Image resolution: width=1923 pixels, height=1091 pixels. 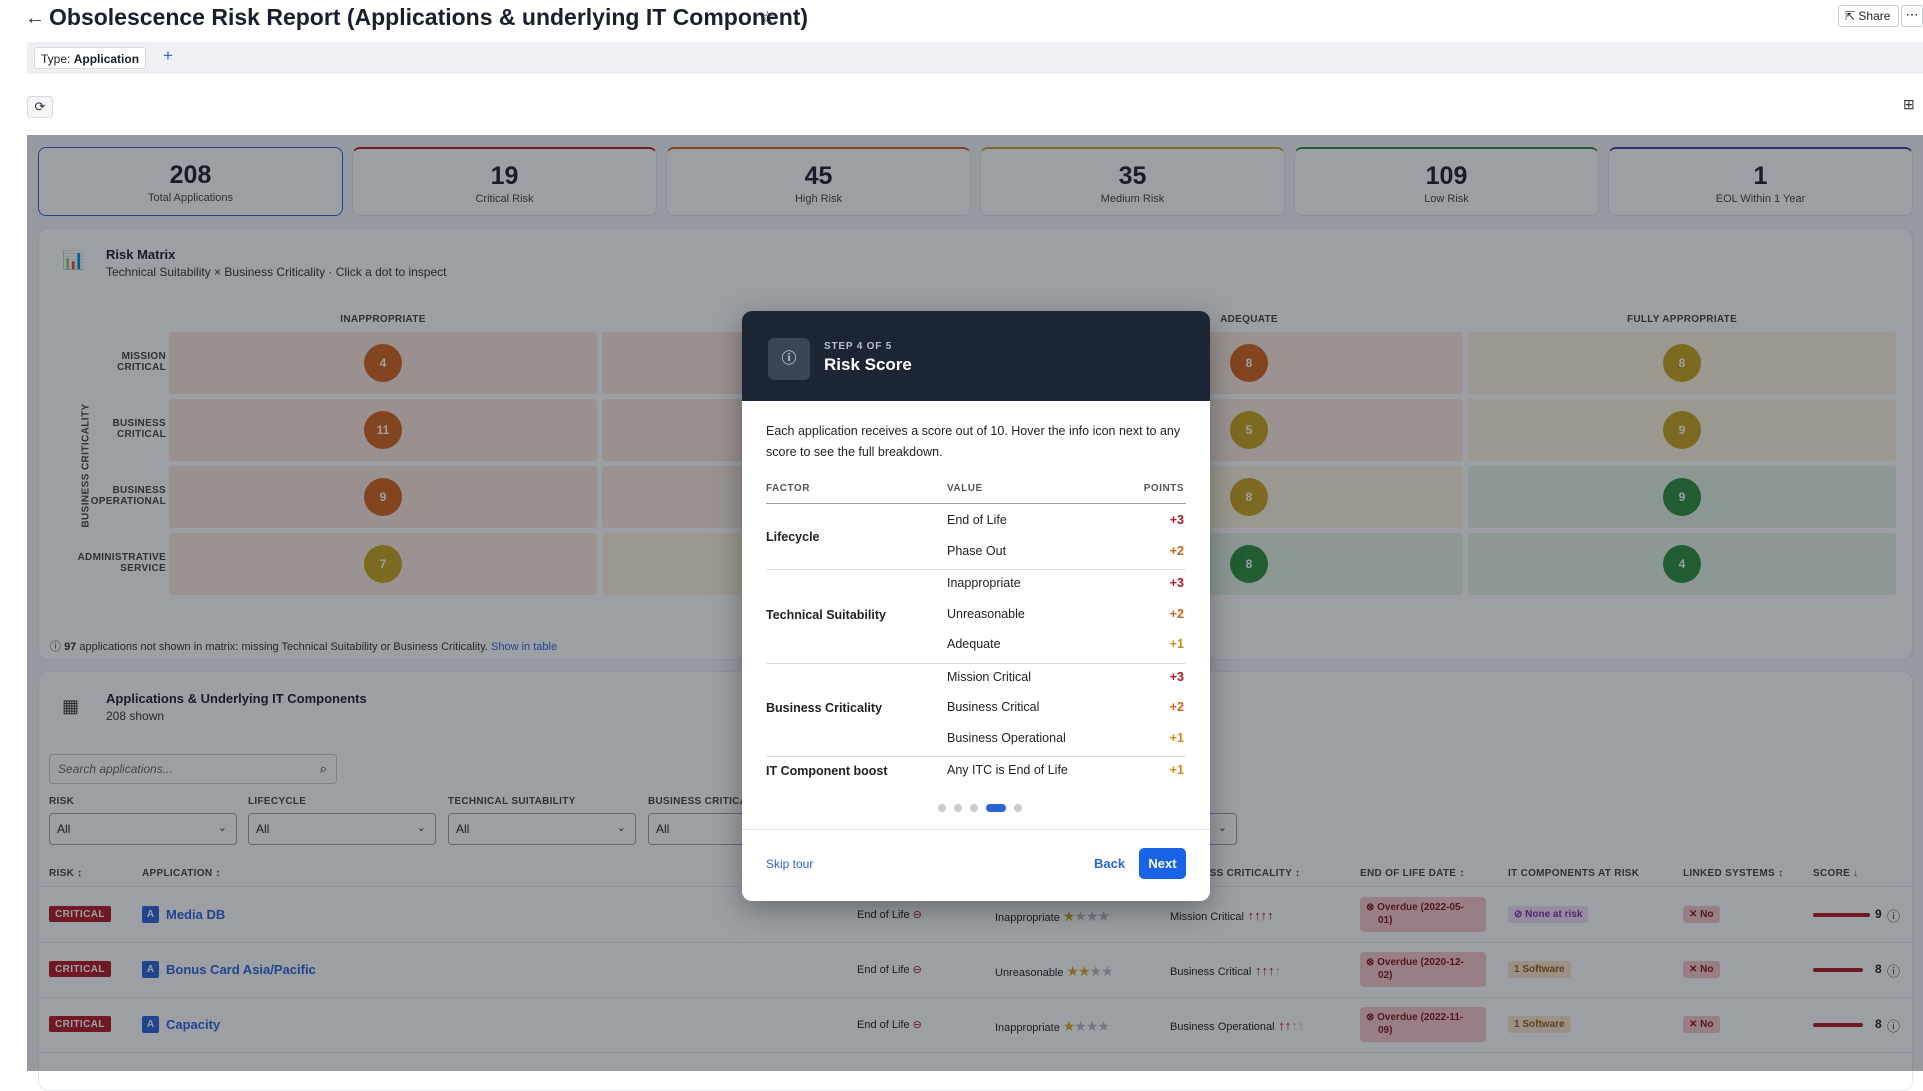 I want to click on score-factor-name: IT Component boost, so click(x=827, y=771).